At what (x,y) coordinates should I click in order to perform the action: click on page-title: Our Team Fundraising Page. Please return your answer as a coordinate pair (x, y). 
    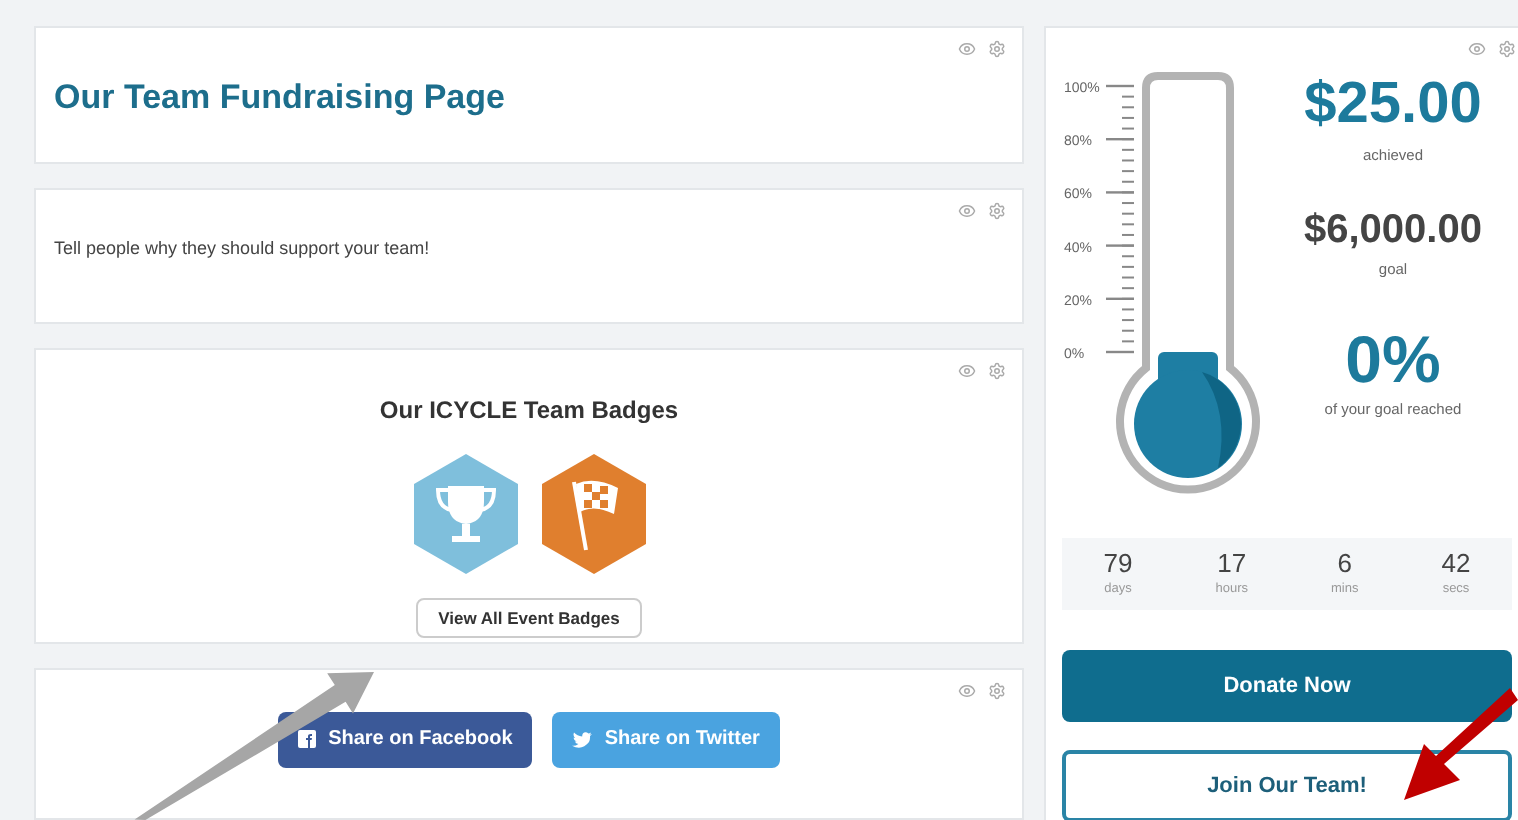
    Looking at the image, I should click on (280, 98).